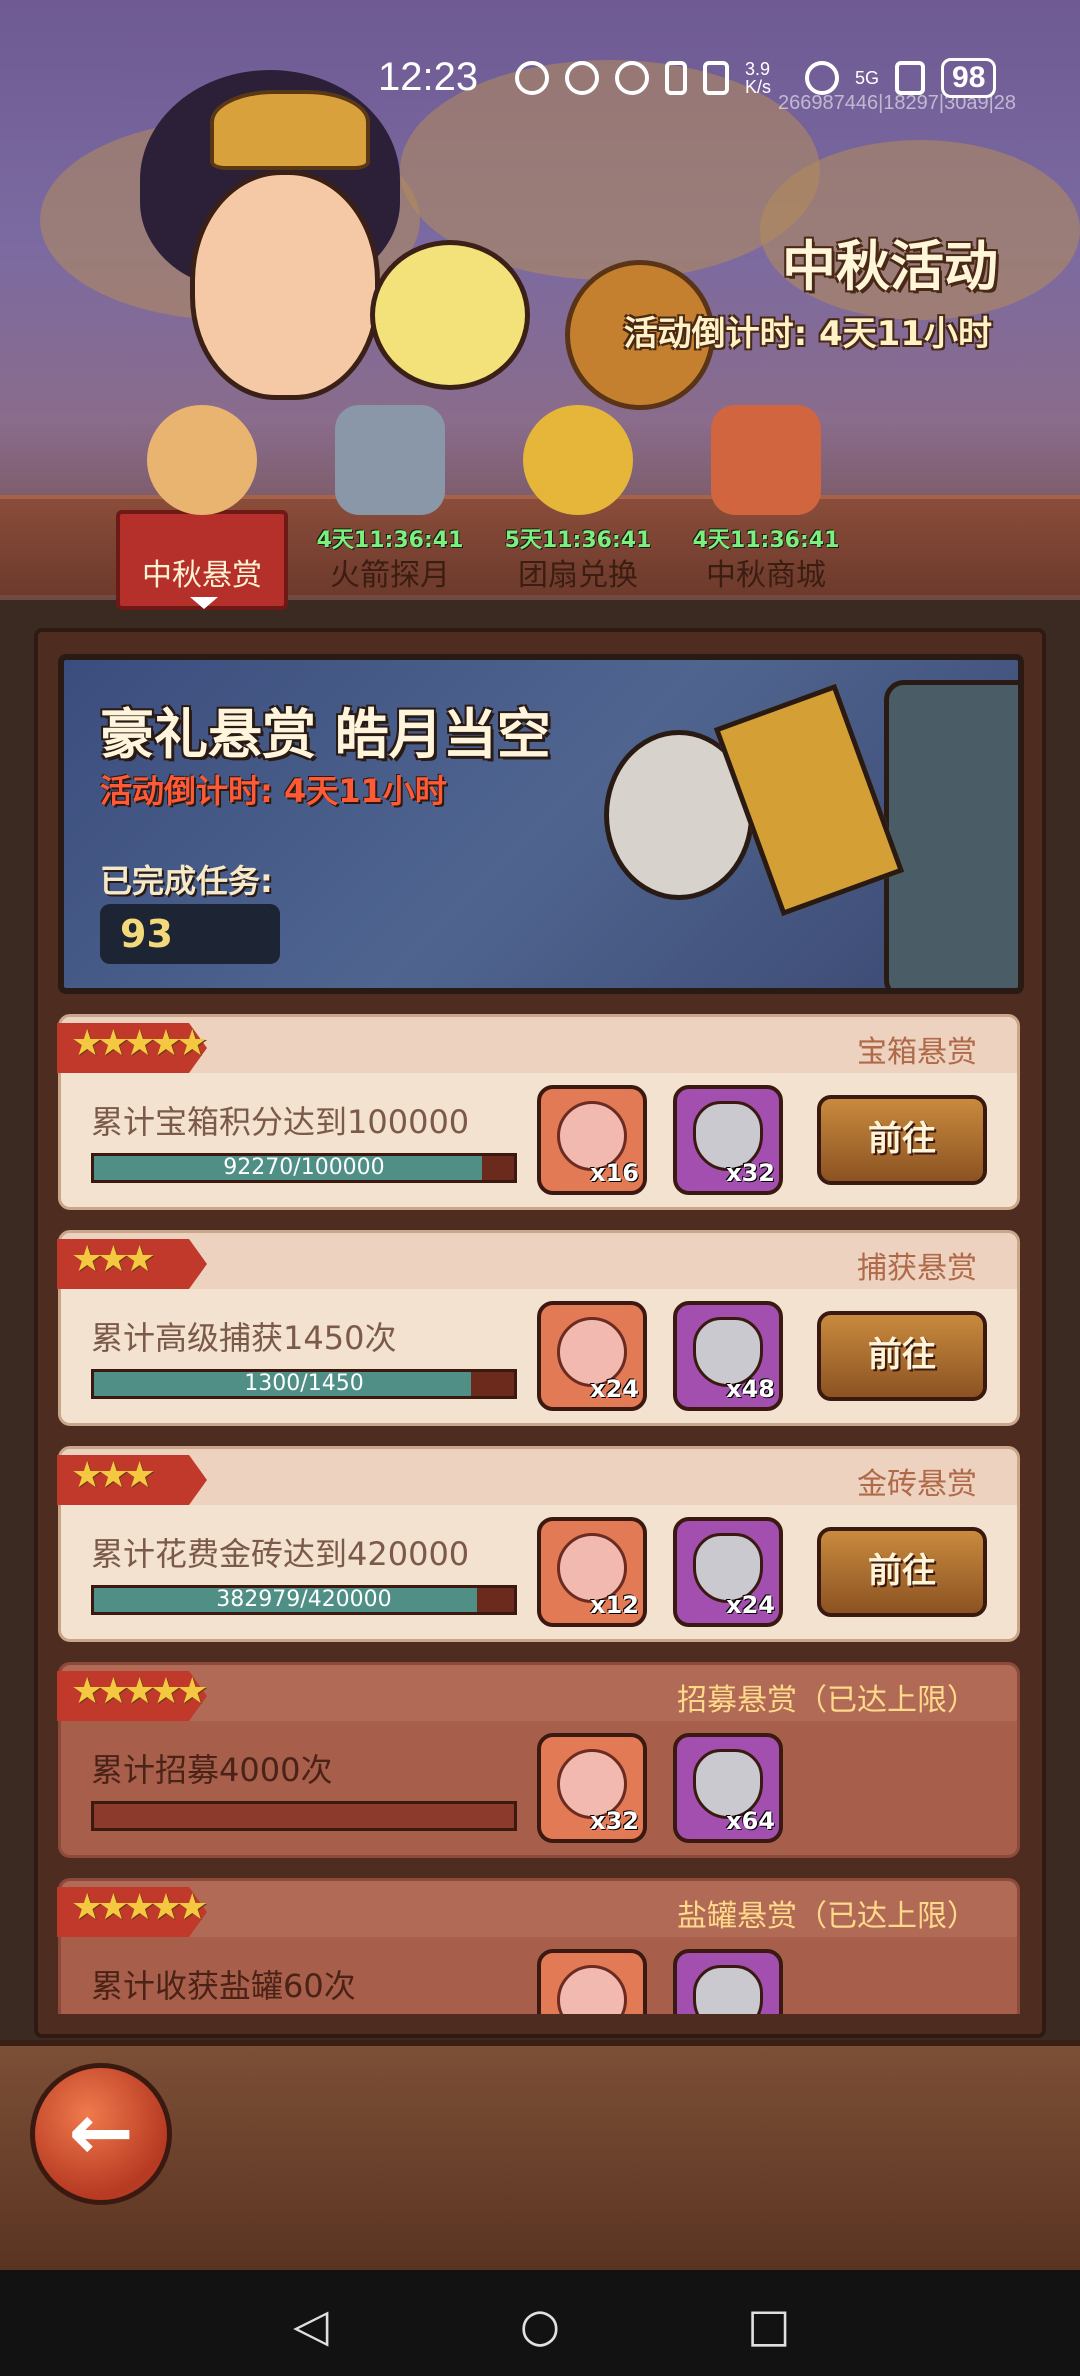 The image size is (1080, 2376). I want to click on task-progress-bar: 382979/420000, so click(304, 1600).